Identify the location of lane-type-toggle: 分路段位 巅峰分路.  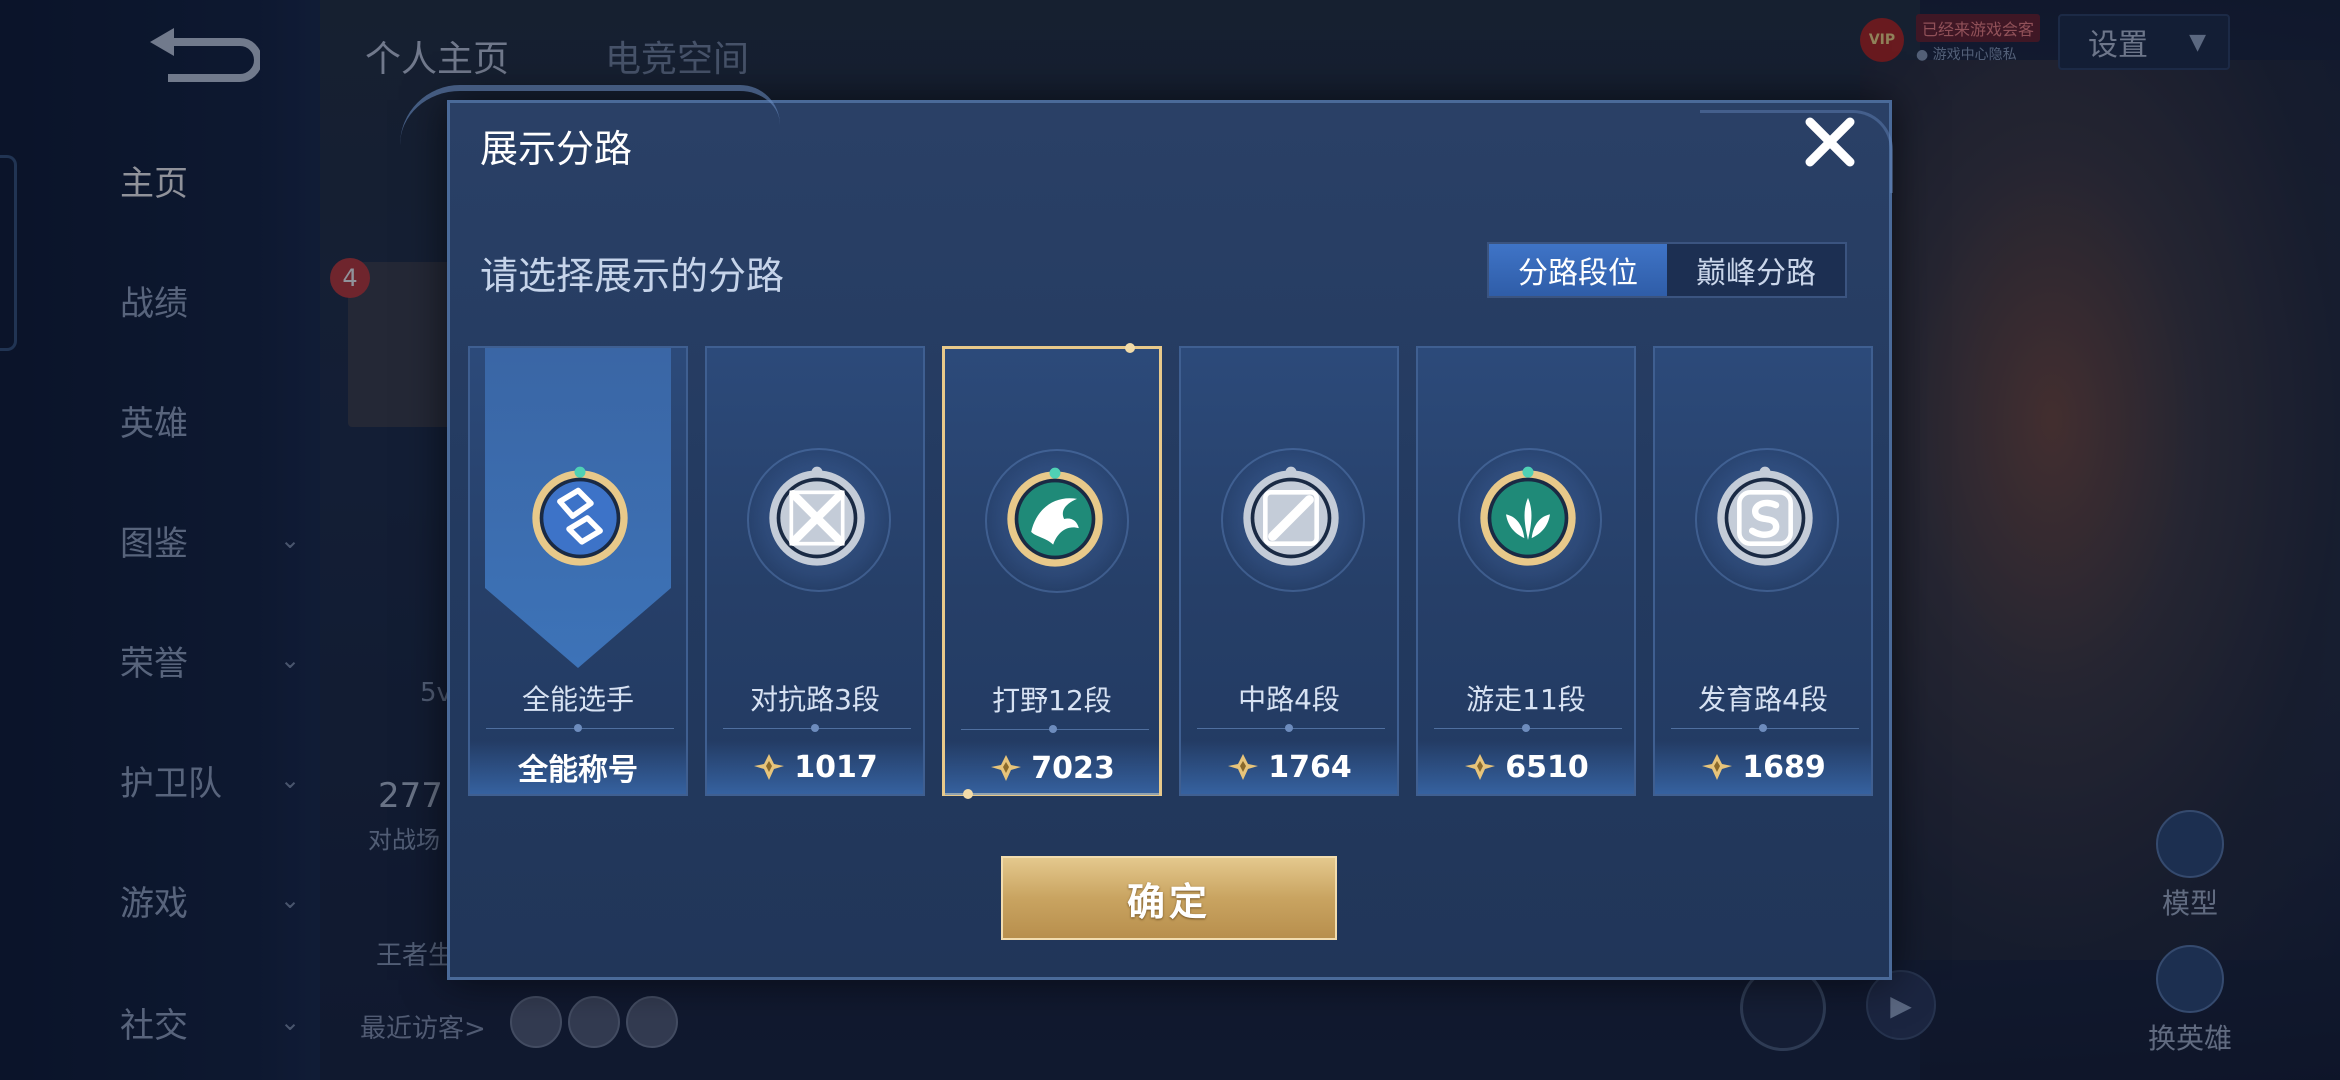
(1667, 270).